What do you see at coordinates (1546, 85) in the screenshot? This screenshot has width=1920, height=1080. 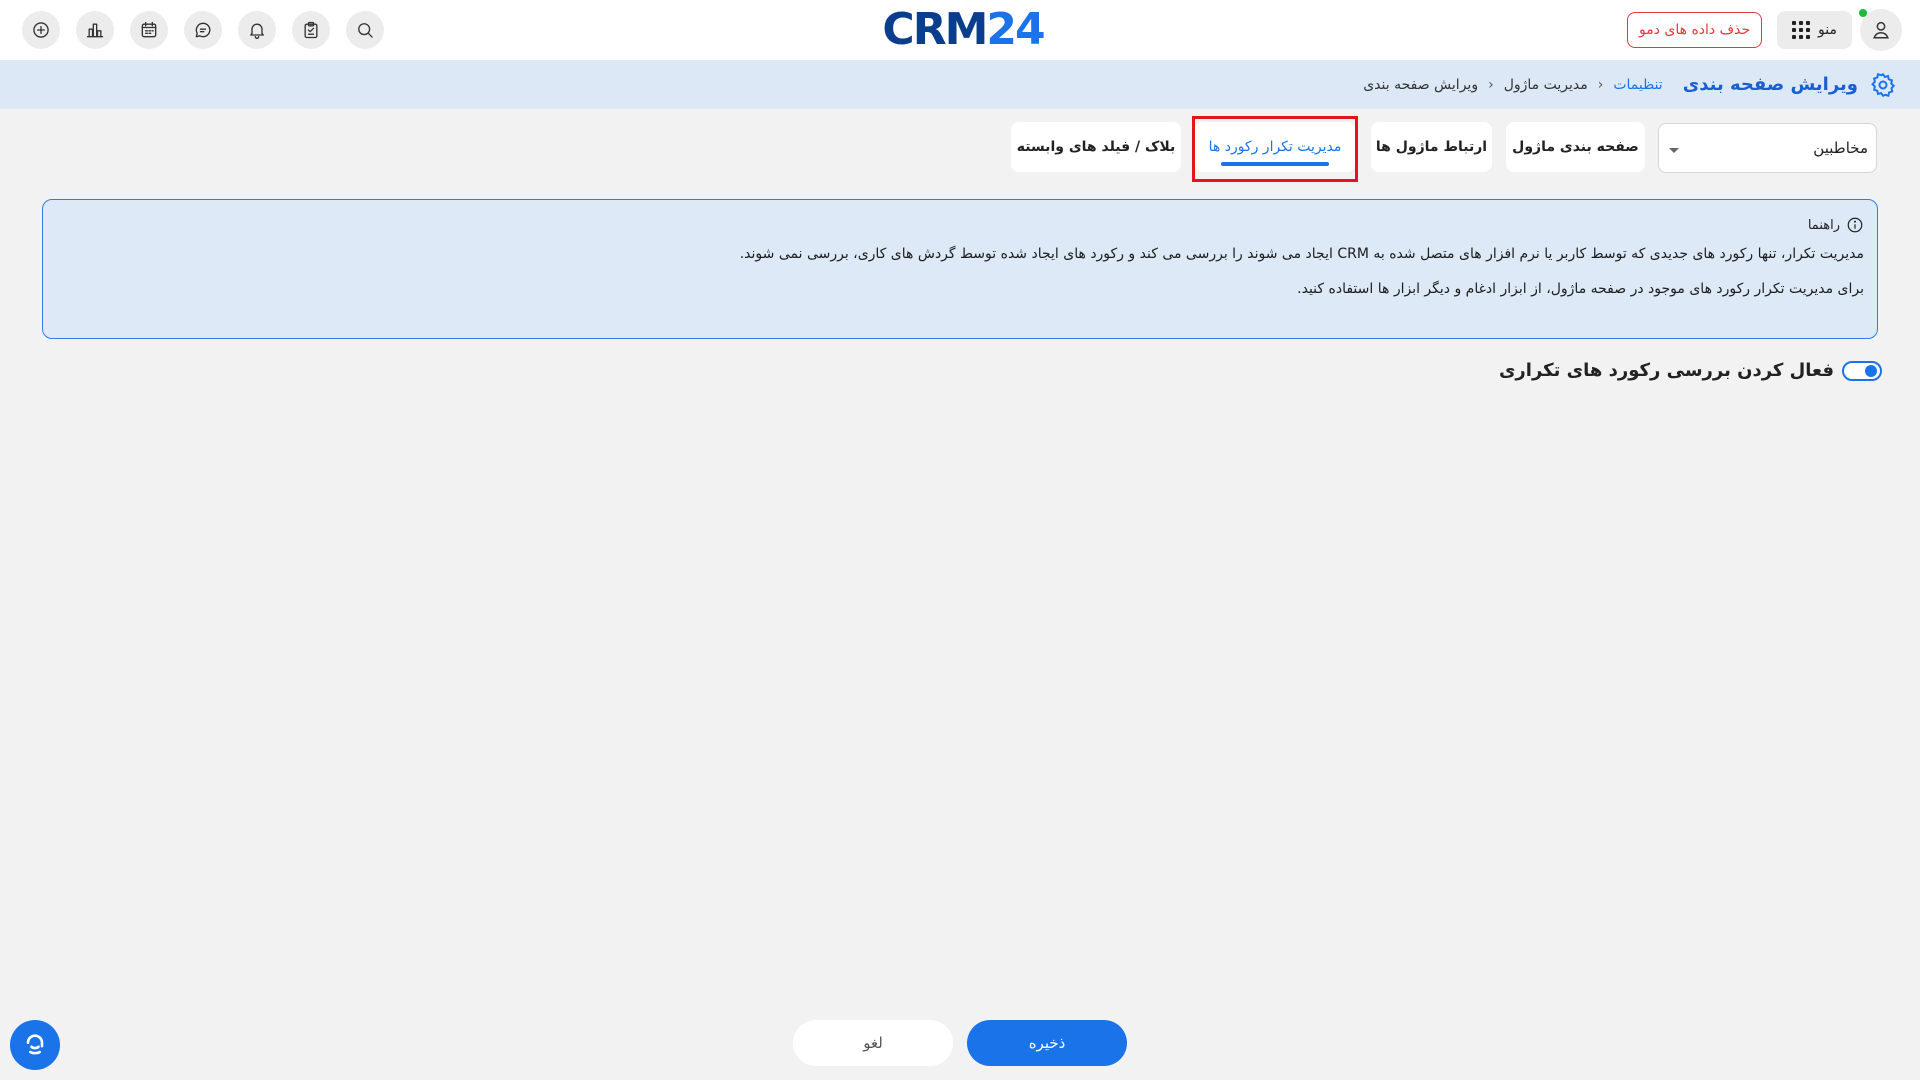 I see `breadcrumb-module-management: مدیریت ماژول` at bounding box center [1546, 85].